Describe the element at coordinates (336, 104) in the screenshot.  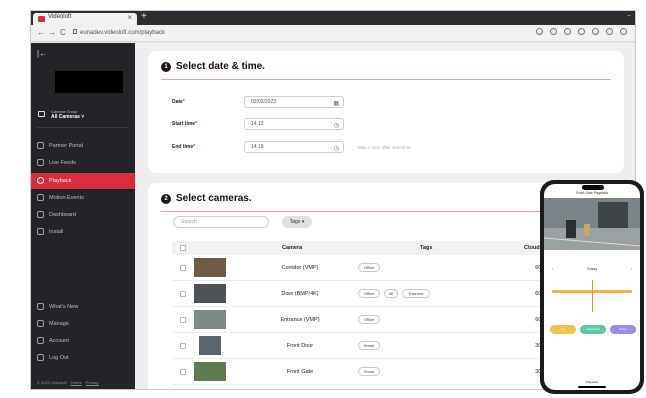
I see `calendar-icon: ▦` at that location.